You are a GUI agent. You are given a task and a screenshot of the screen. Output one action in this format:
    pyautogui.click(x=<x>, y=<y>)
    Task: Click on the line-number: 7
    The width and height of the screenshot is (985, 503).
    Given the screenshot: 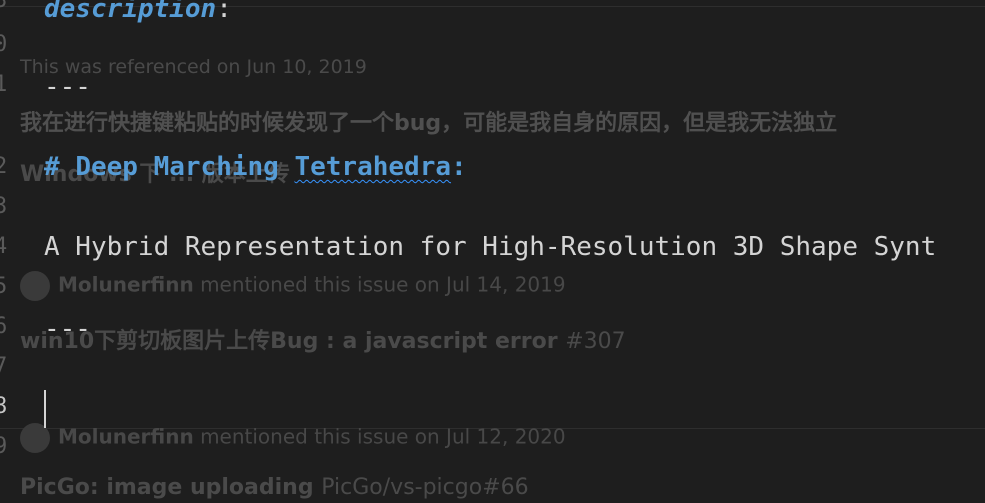 What is the action you would take?
    pyautogui.click(x=4, y=366)
    